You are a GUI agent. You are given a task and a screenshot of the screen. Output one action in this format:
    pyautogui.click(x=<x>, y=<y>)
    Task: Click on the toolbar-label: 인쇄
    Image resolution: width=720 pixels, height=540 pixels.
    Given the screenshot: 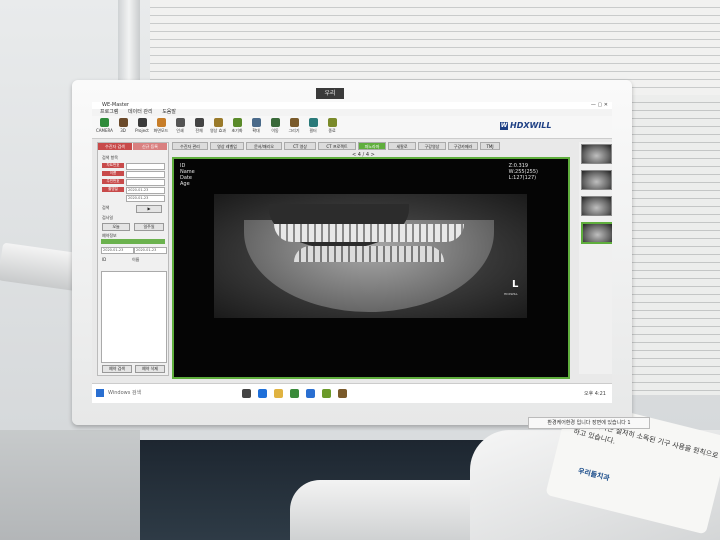 What is the action you would take?
    pyautogui.click(x=180, y=130)
    